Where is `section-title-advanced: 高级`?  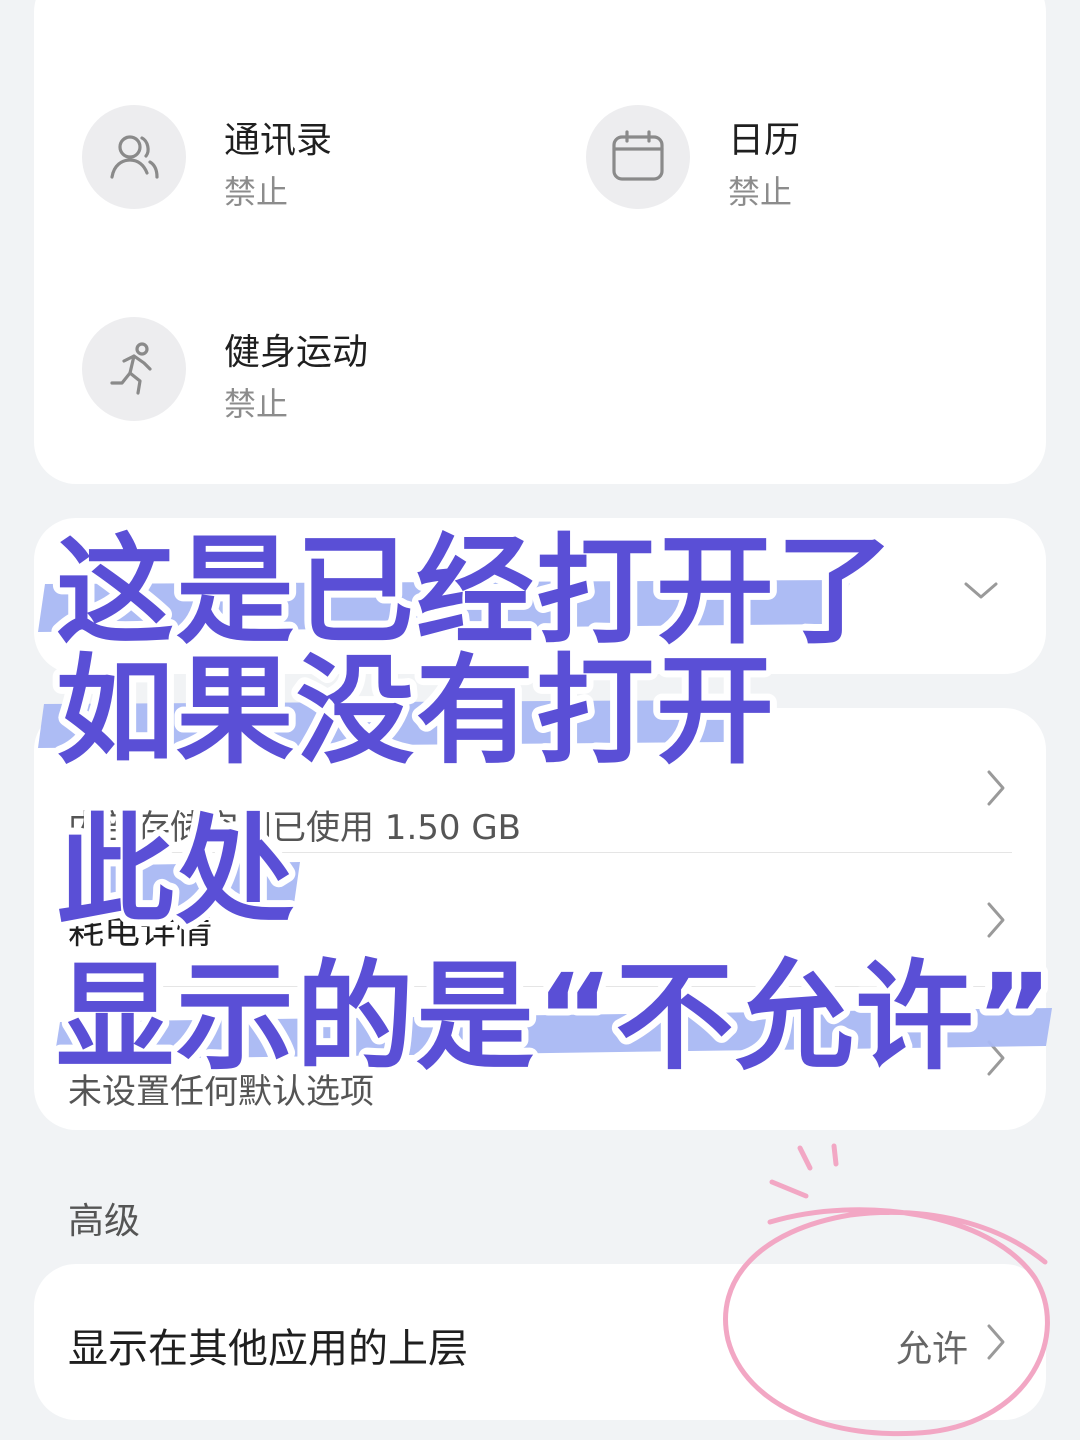
section-title-advanced: 高级 is located at coordinates (104, 1221).